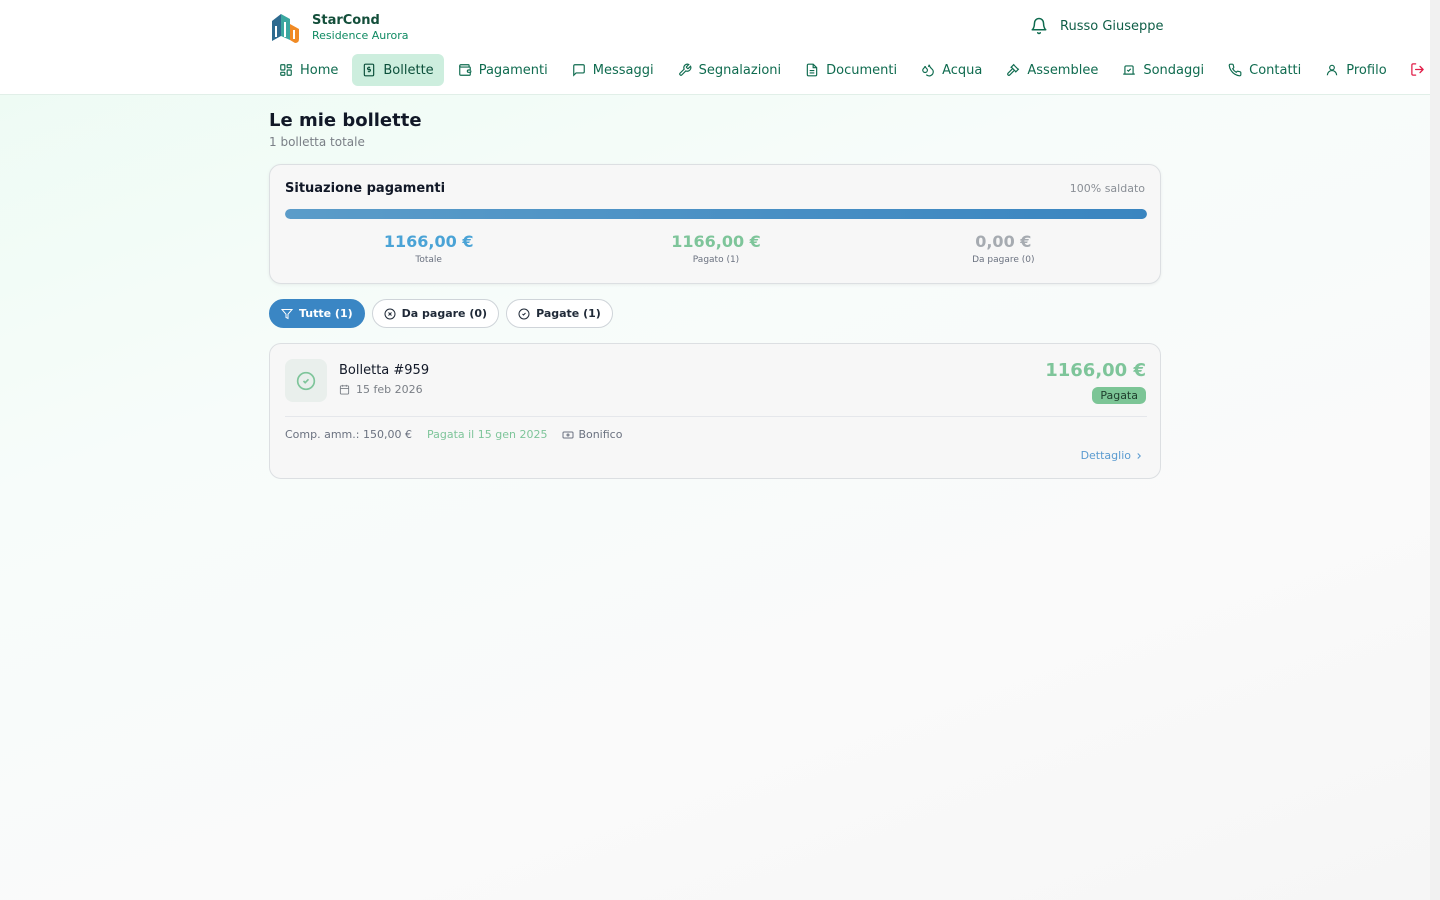 This screenshot has width=1440, height=900. I want to click on wrench-icon, so click(685, 69).